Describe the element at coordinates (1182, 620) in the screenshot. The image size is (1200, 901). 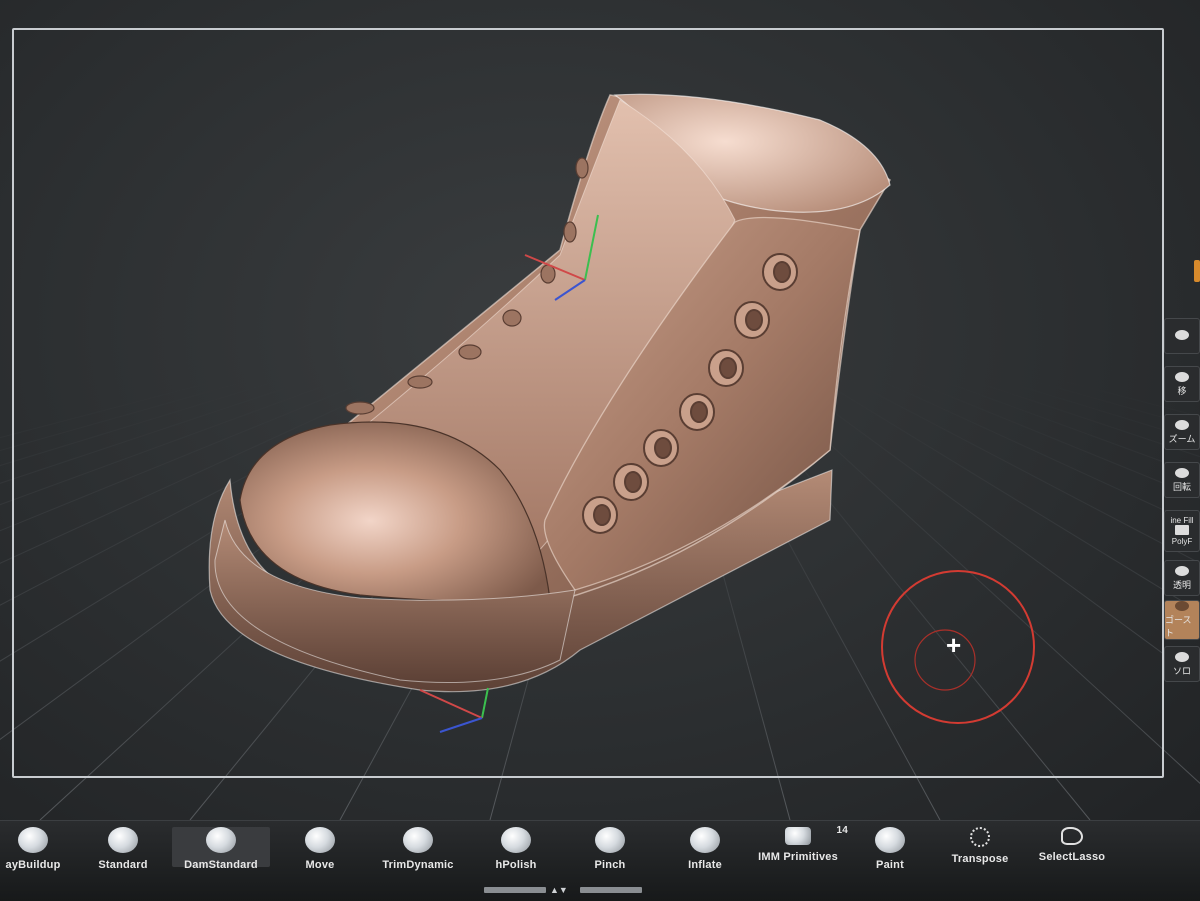
I see `ghost-button: ゴースト` at that location.